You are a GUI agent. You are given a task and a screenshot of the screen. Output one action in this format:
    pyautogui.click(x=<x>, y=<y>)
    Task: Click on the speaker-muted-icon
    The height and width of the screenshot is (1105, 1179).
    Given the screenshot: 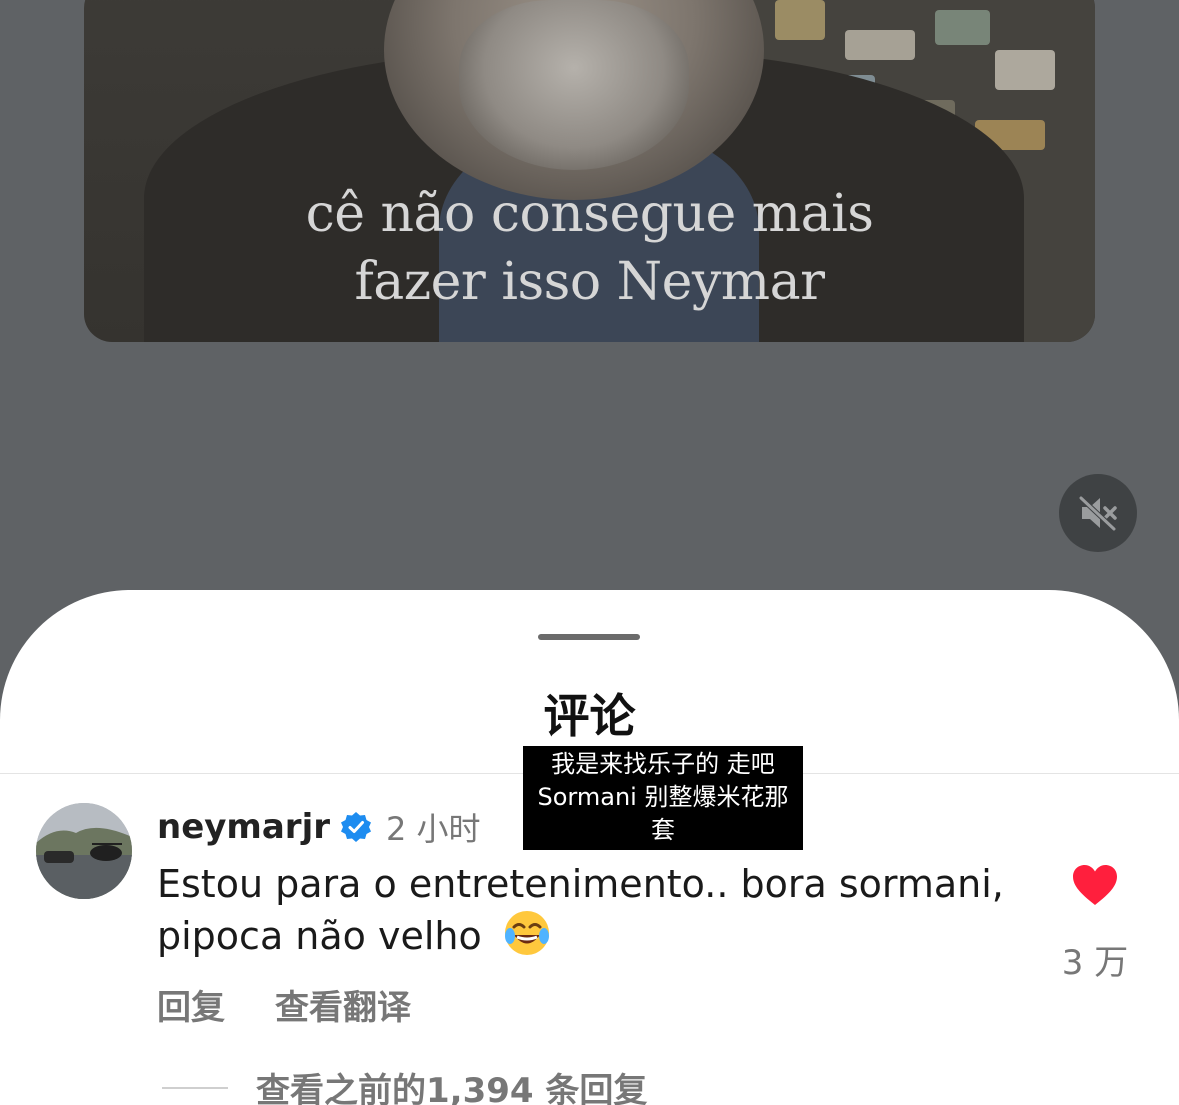 What is the action you would take?
    pyautogui.click(x=1098, y=513)
    